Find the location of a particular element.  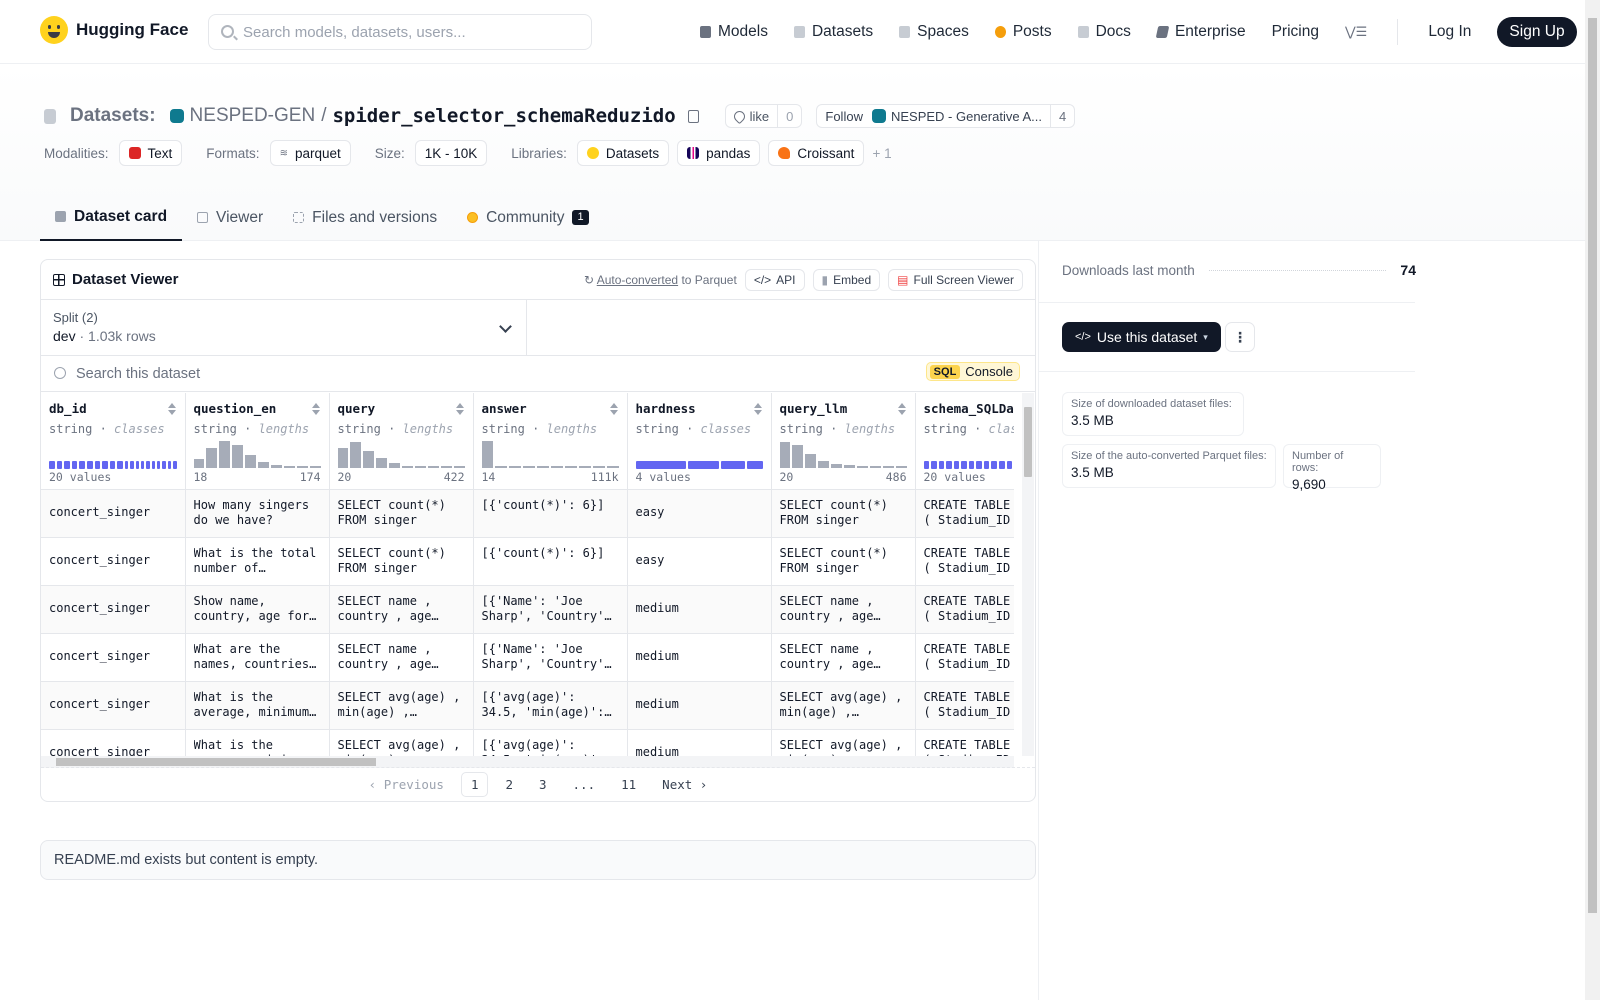

table-cell: concert_singer is located at coordinates (113, 561).